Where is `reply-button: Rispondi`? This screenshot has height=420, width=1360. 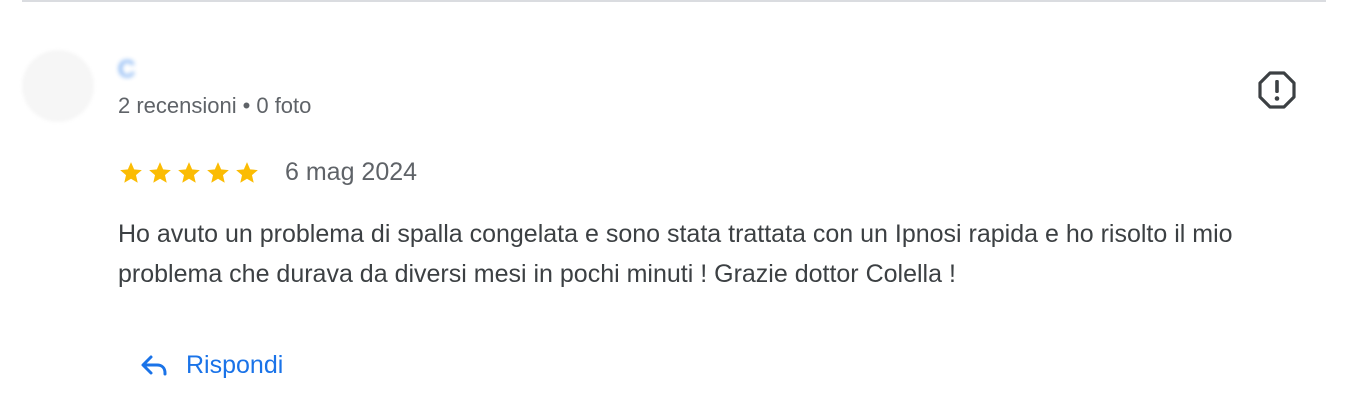
reply-button: Rispondi is located at coordinates (210, 365).